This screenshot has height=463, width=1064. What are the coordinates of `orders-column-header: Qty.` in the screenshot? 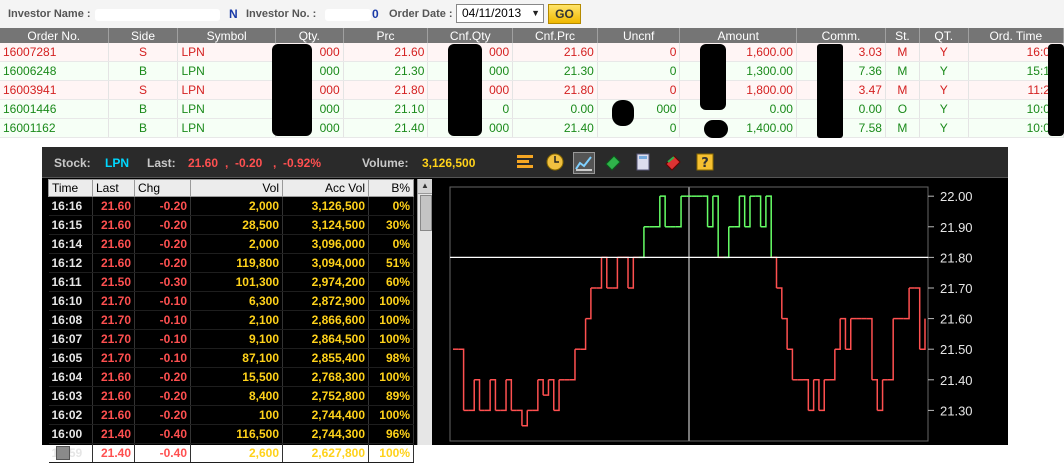 It's located at (309, 35).